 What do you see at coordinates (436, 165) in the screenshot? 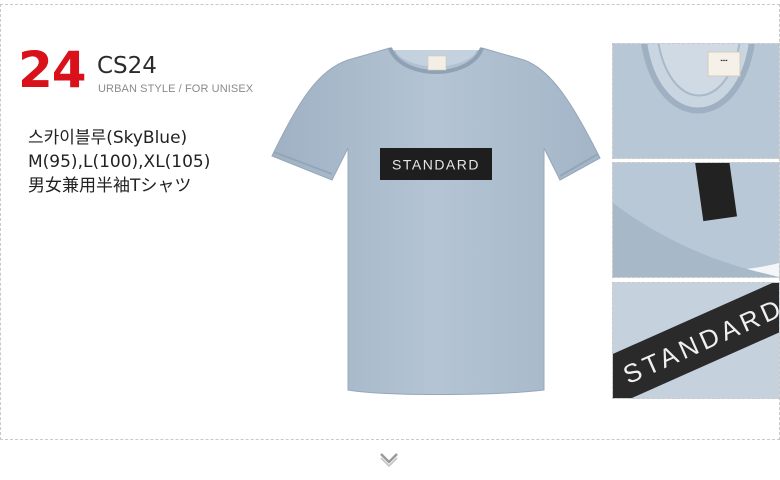
I see `print-text: STANDARD` at bounding box center [436, 165].